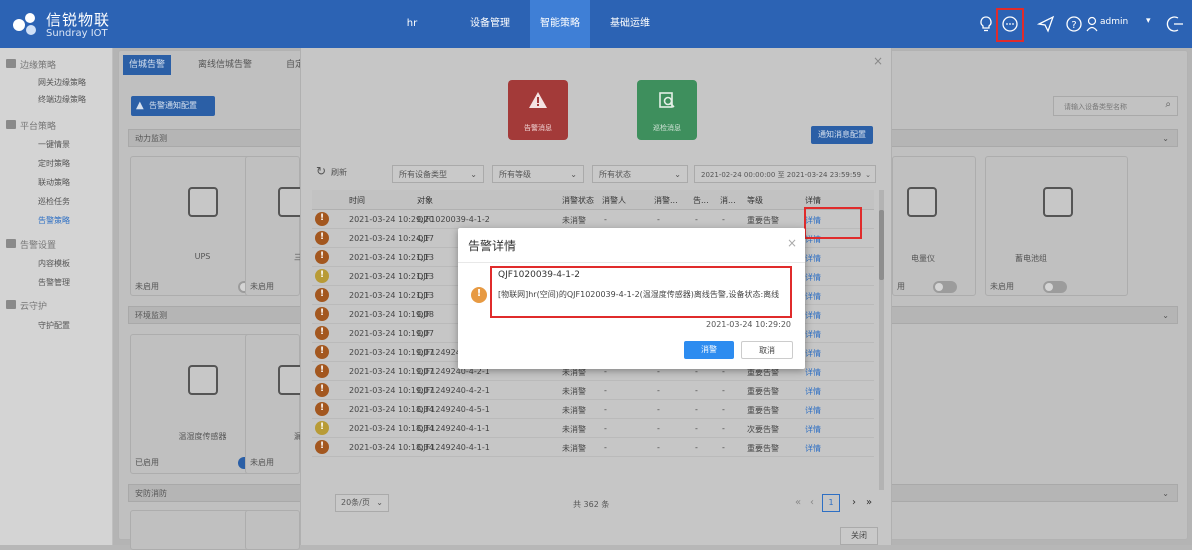 This screenshot has height=550, width=1192. I want to click on col-time: 时间, so click(357, 200).